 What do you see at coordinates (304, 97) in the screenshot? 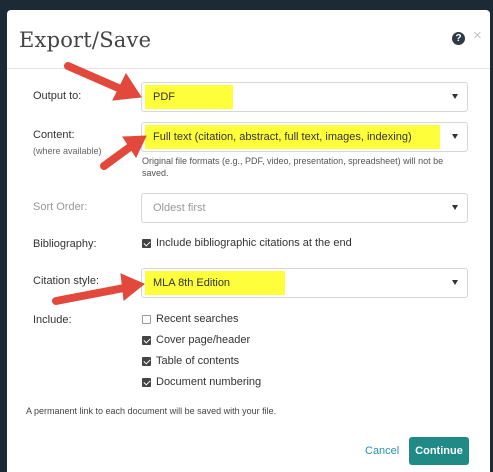
I see `output-to-select: PDF` at bounding box center [304, 97].